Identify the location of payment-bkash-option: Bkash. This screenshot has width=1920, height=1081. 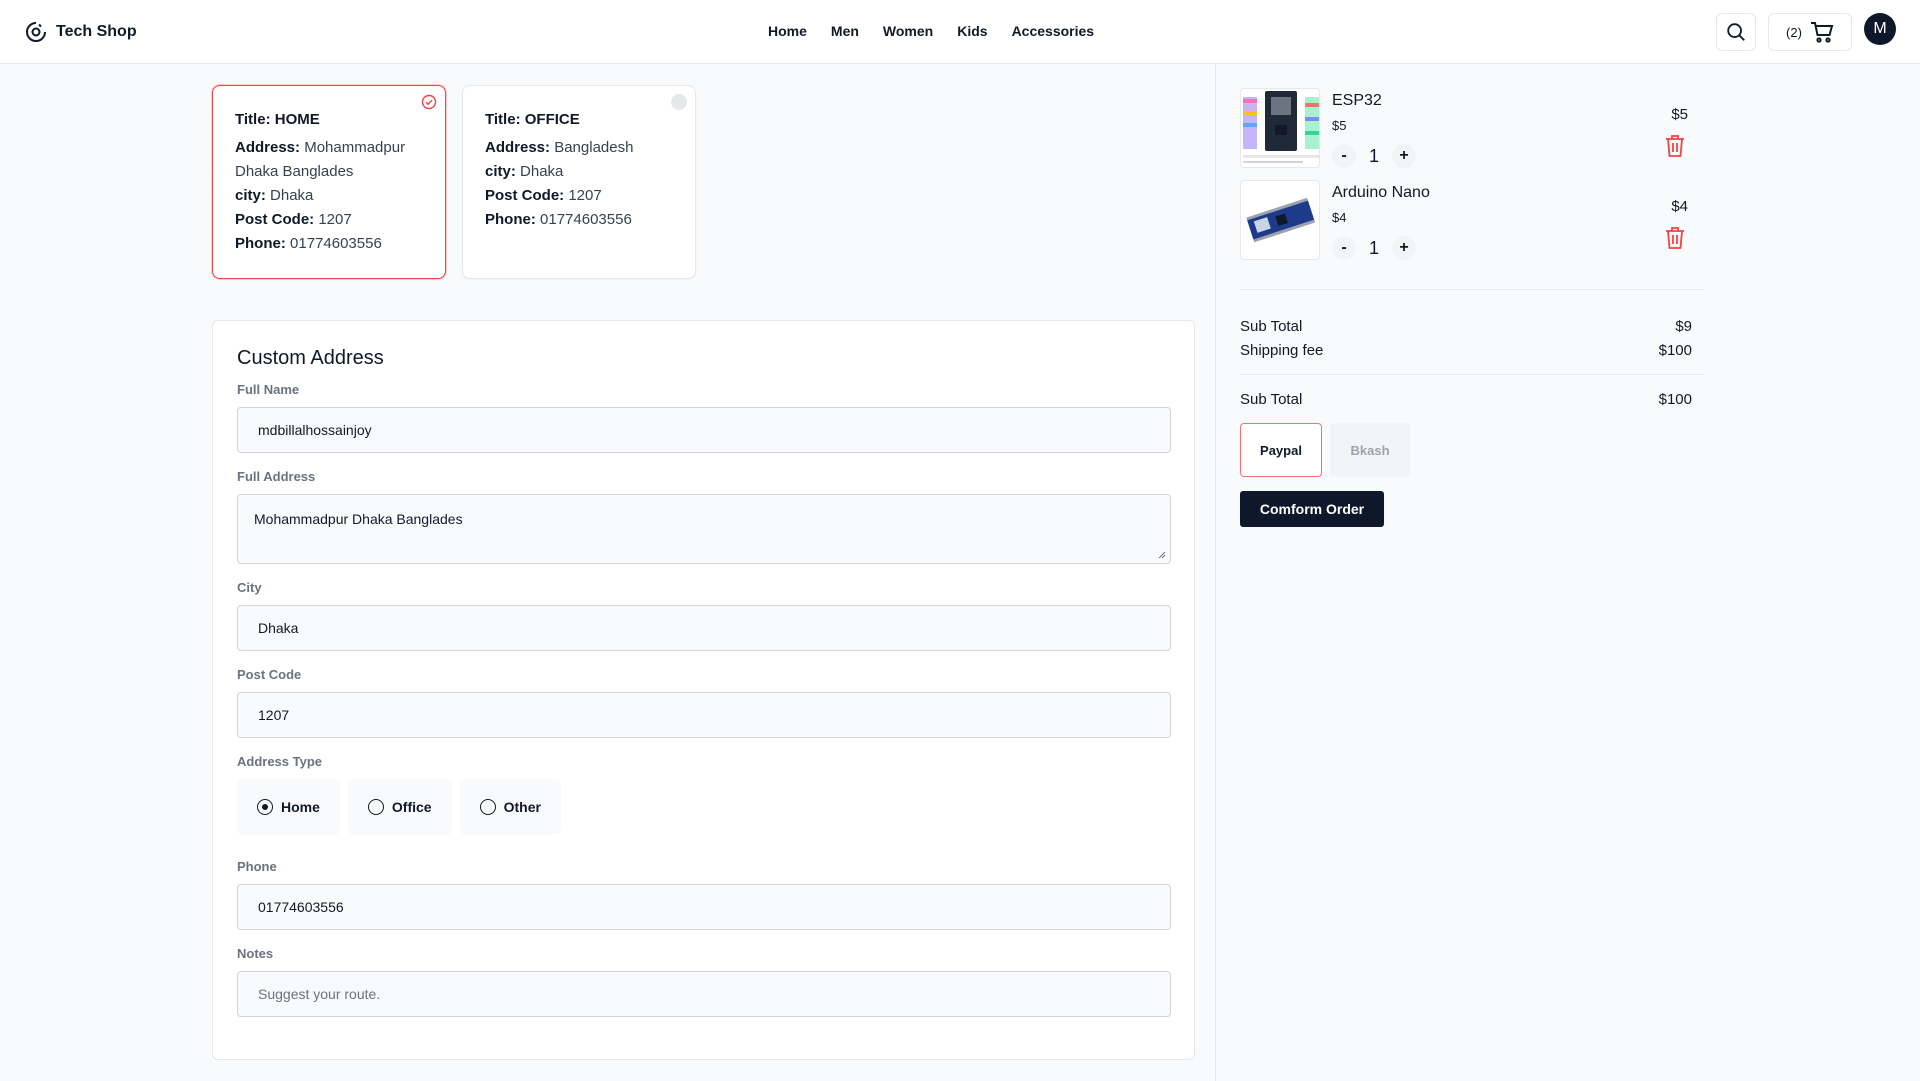
(1370, 450).